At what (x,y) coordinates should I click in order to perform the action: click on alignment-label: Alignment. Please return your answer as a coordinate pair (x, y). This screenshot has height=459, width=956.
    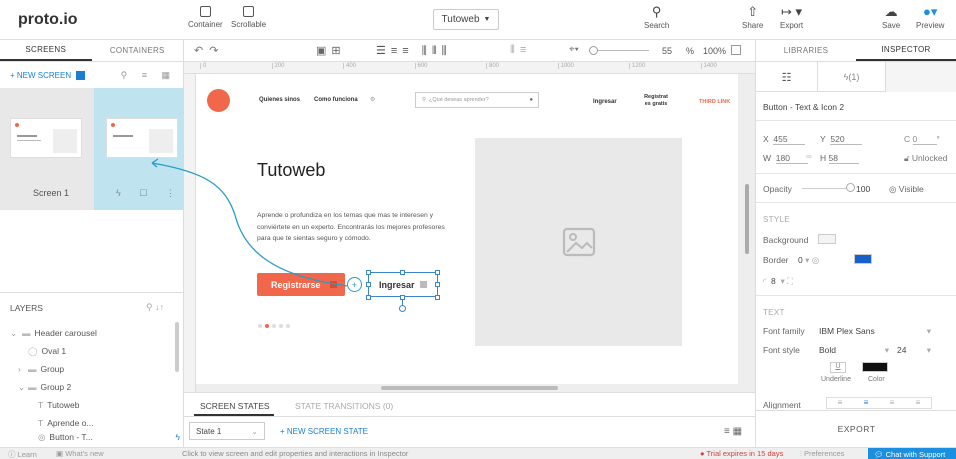
    Looking at the image, I should click on (782, 404).